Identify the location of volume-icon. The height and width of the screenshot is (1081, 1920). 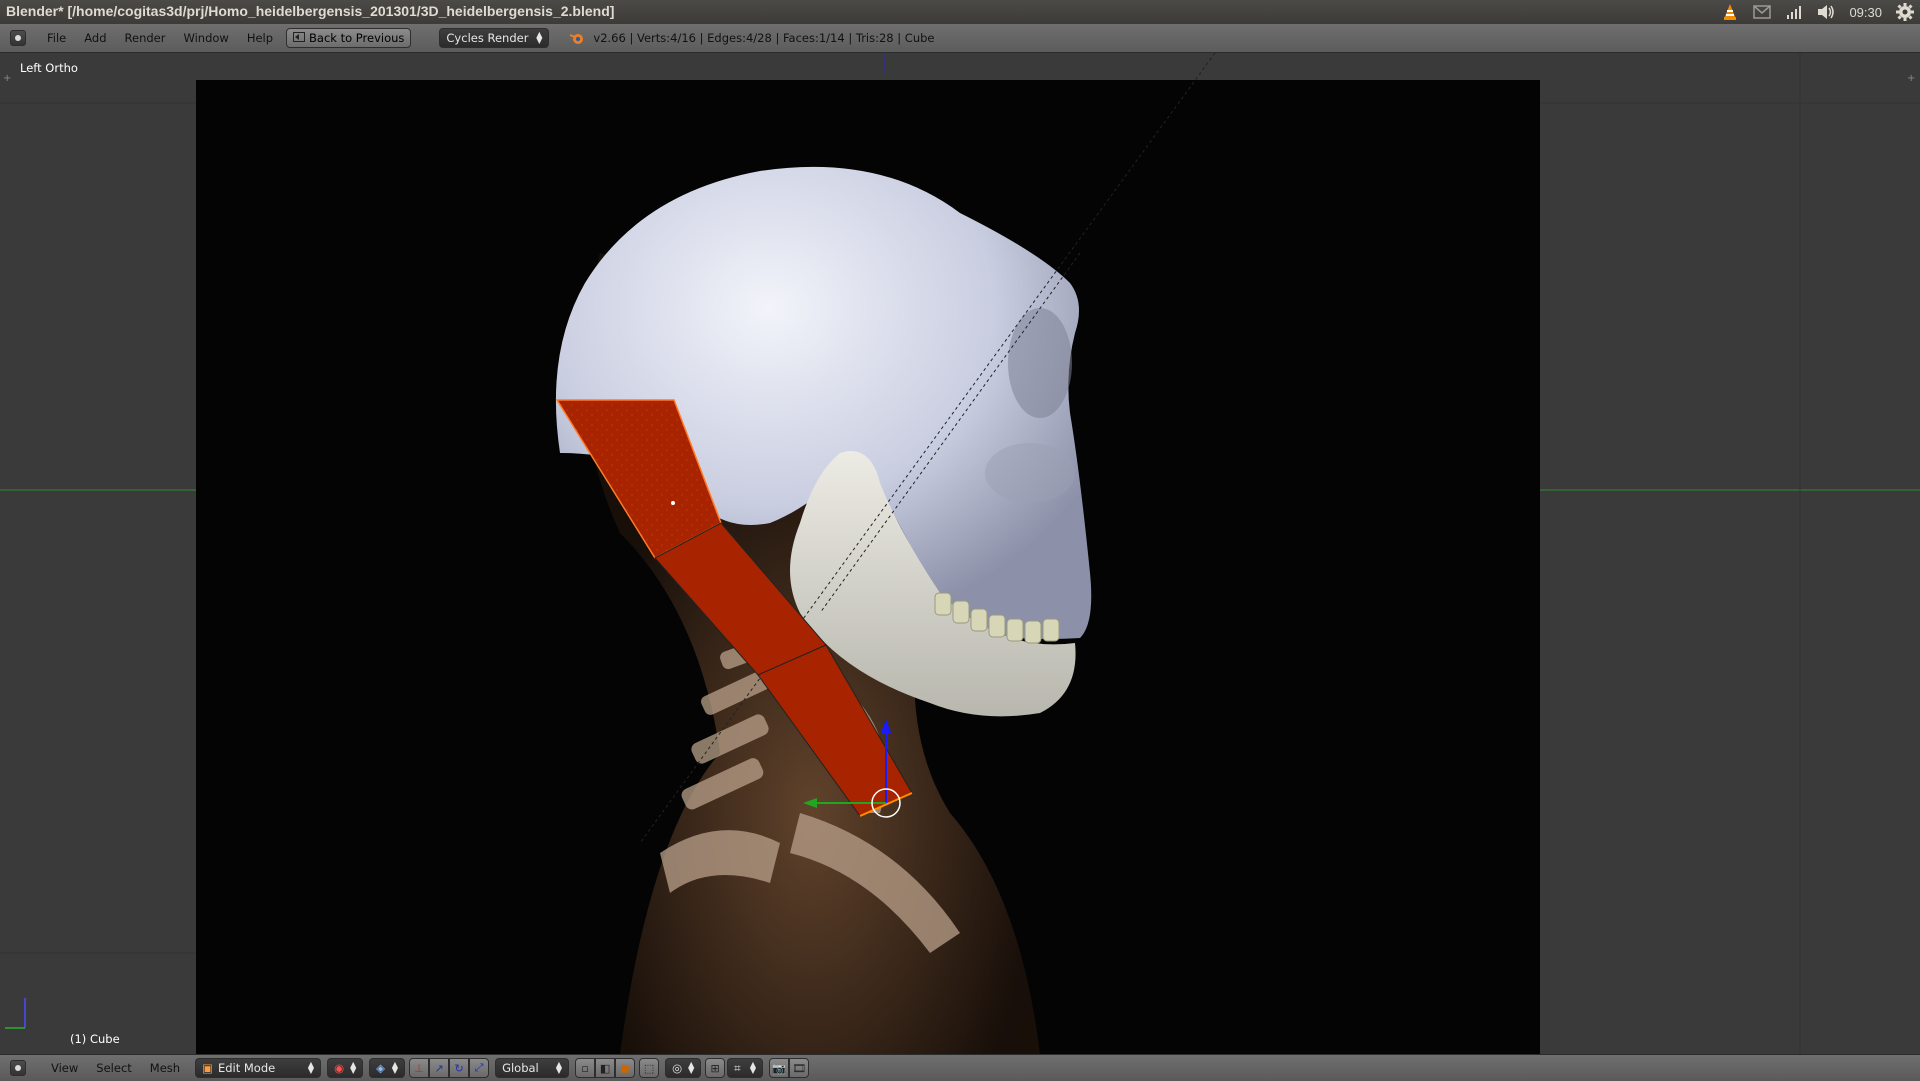
(1826, 12).